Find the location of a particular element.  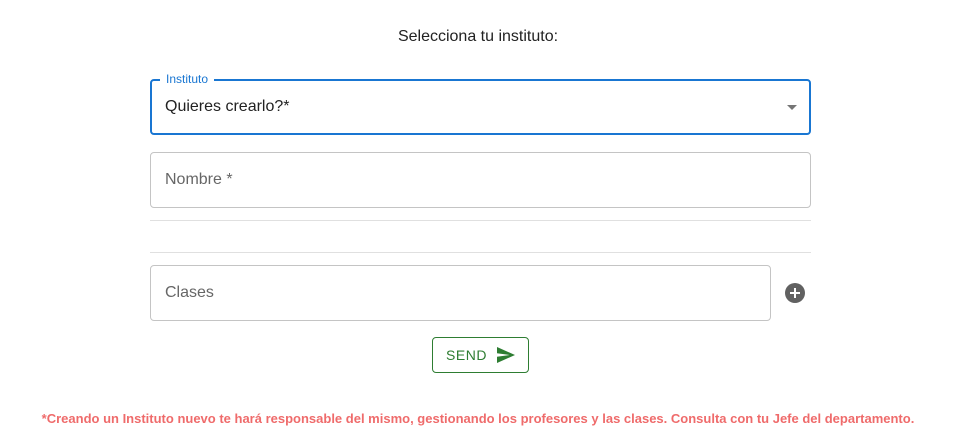

dropdown-arrow-icon is located at coordinates (792, 107).